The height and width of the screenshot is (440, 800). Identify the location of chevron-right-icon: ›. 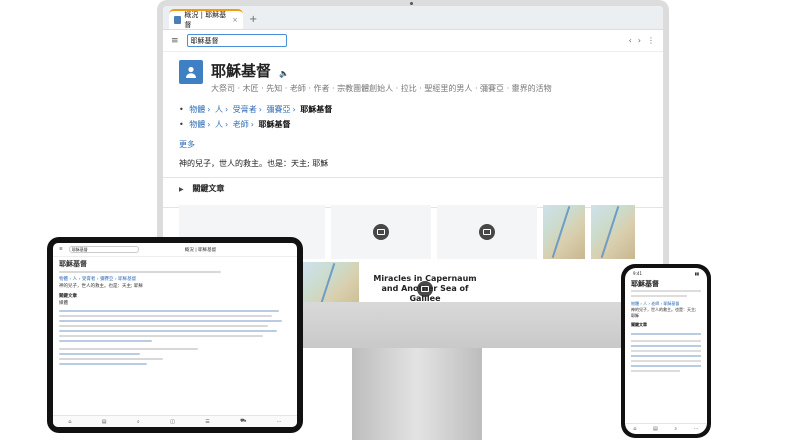
(639, 40).